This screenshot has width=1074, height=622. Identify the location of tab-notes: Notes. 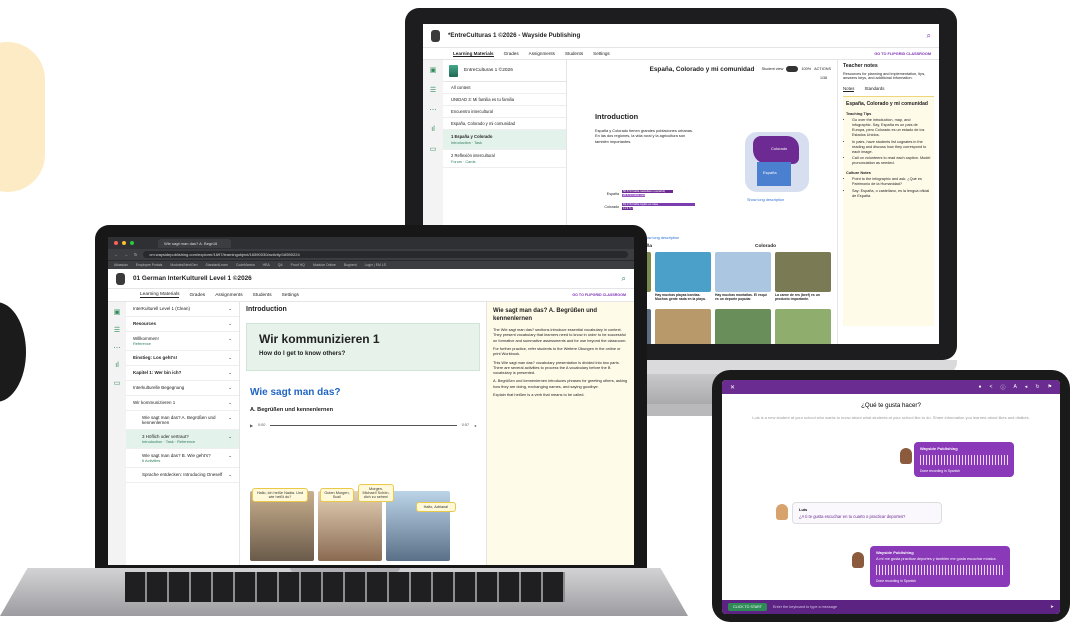
(849, 89).